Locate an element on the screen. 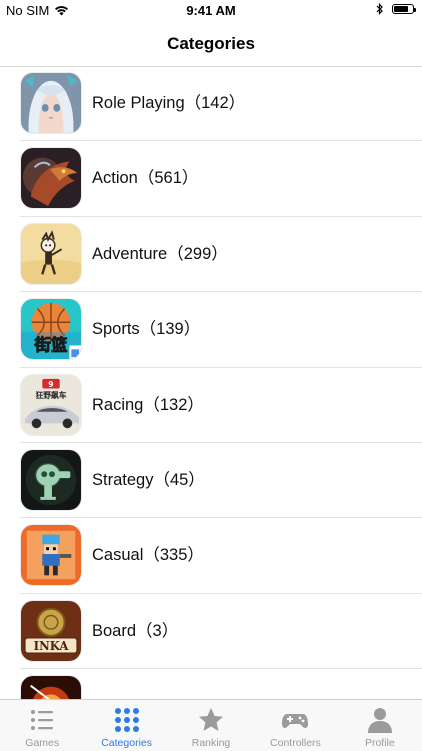 Image resolution: width=422 pixels, height=751 pixels. inka-thumbnail: INKA is located at coordinates (51, 630).